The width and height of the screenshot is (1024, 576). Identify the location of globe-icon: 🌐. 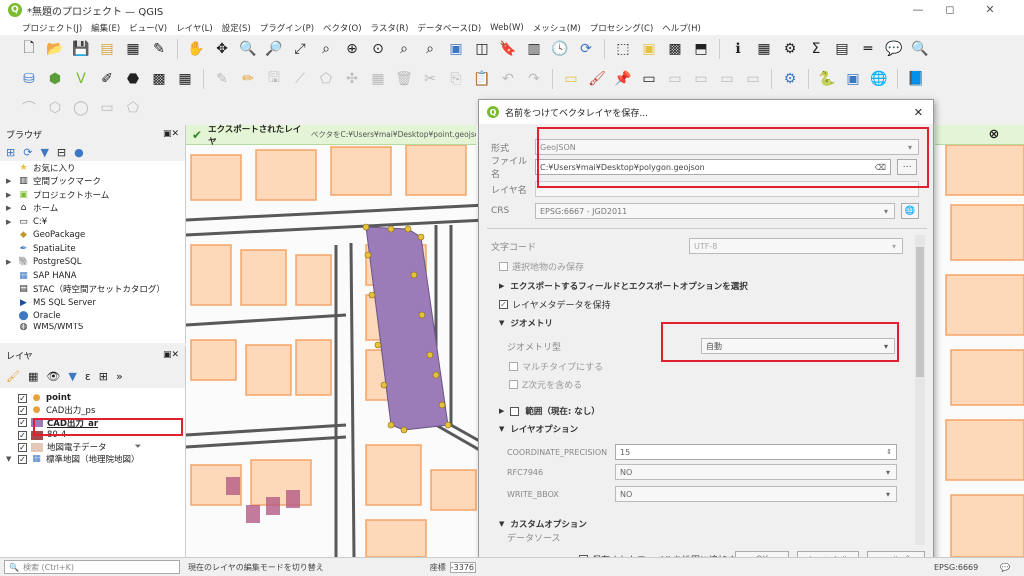
(879, 79).